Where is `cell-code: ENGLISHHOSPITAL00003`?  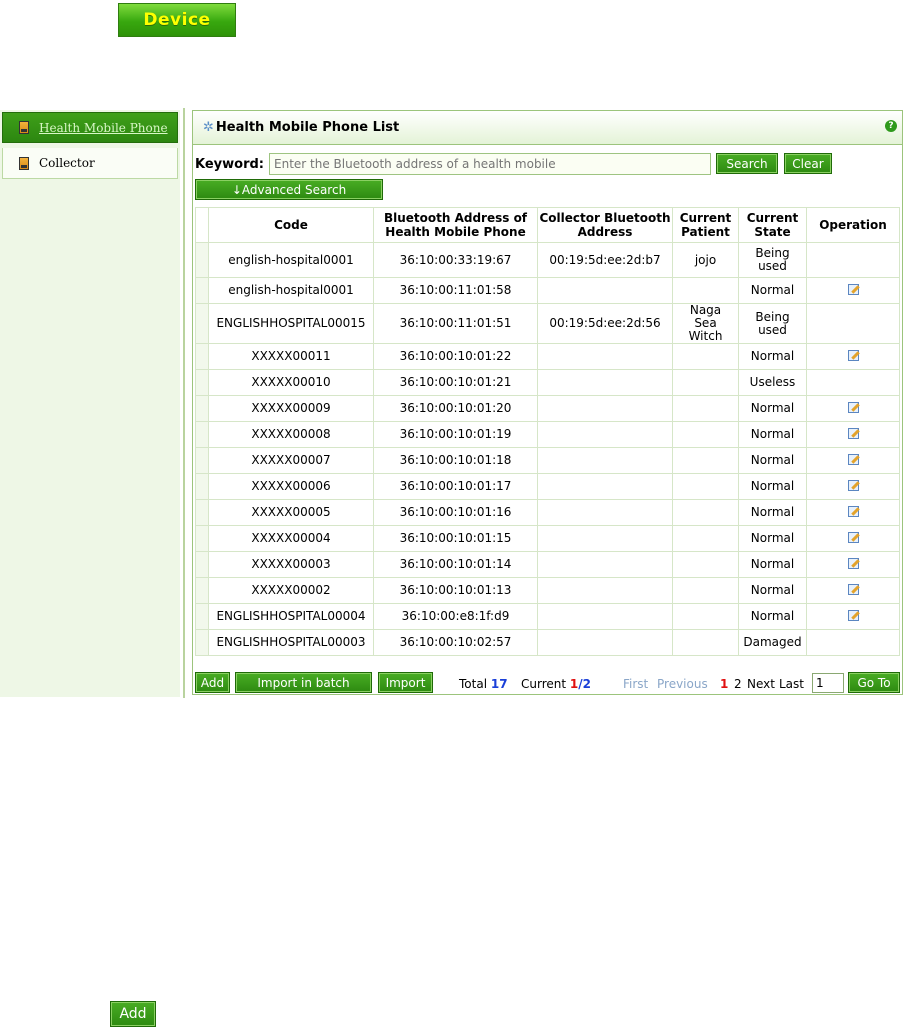
cell-code: ENGLISHHOSPITAL00003 is located at coordinates (291, 642).